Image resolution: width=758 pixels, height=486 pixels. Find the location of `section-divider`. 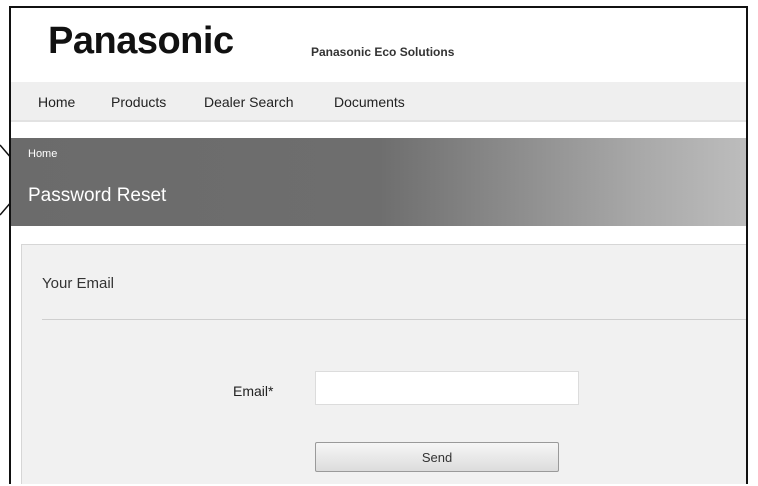

section-divider is located at coordinates (394, 319).